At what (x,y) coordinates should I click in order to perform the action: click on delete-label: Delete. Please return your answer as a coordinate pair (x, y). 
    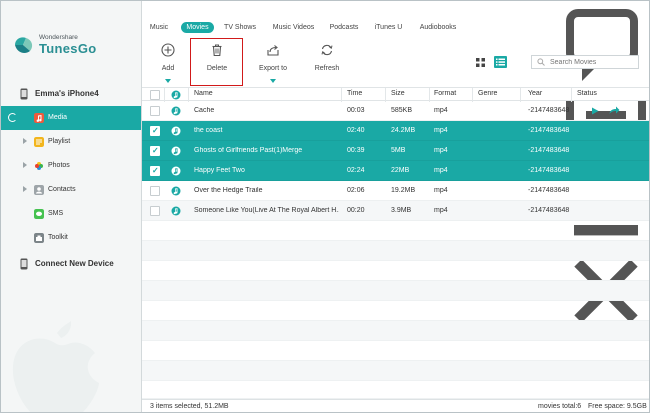
    Looking at the image, I should click on (217, 68).